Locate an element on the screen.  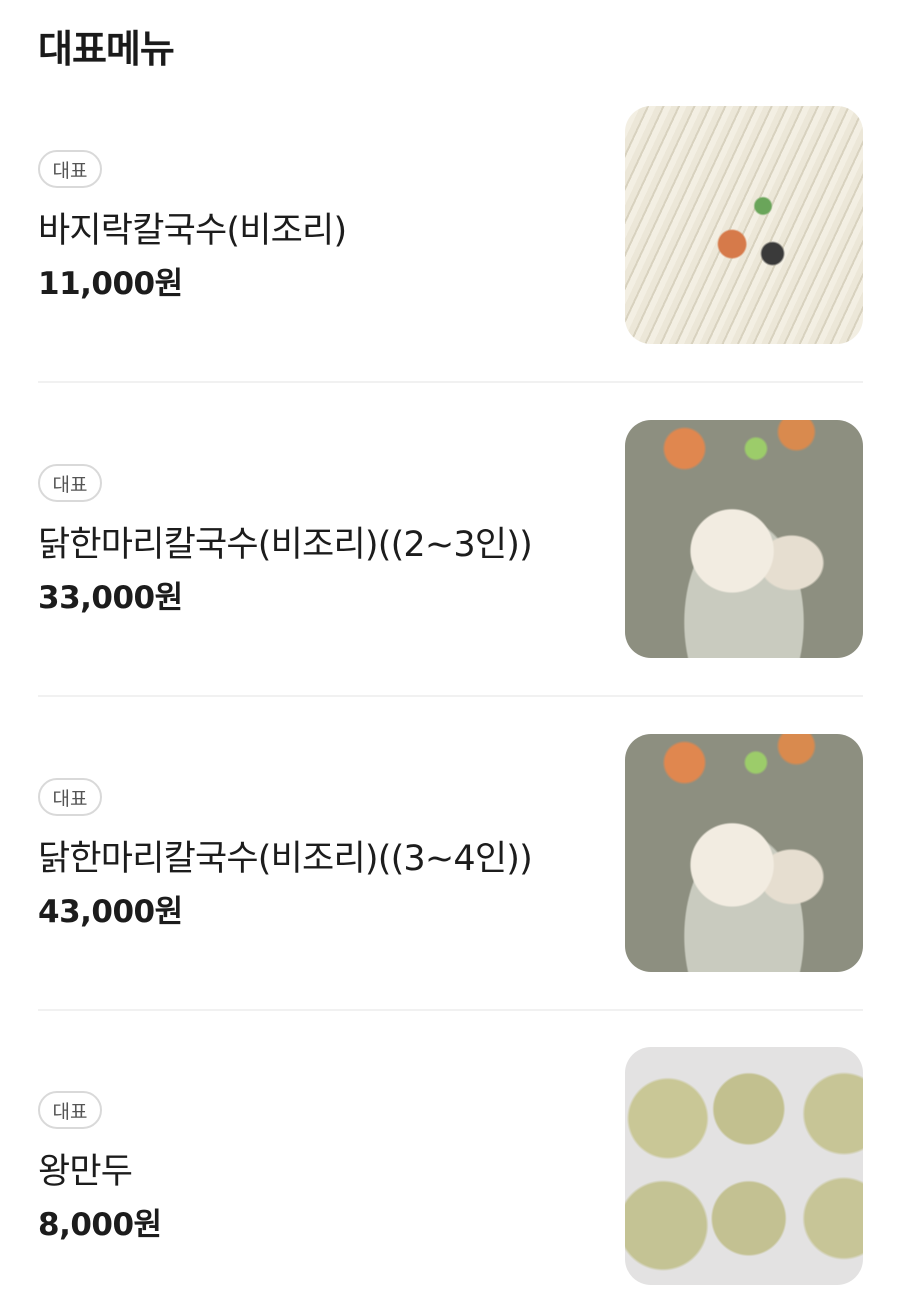
menu-item-price: 8,000원 is located at coordinates (100, 1225).